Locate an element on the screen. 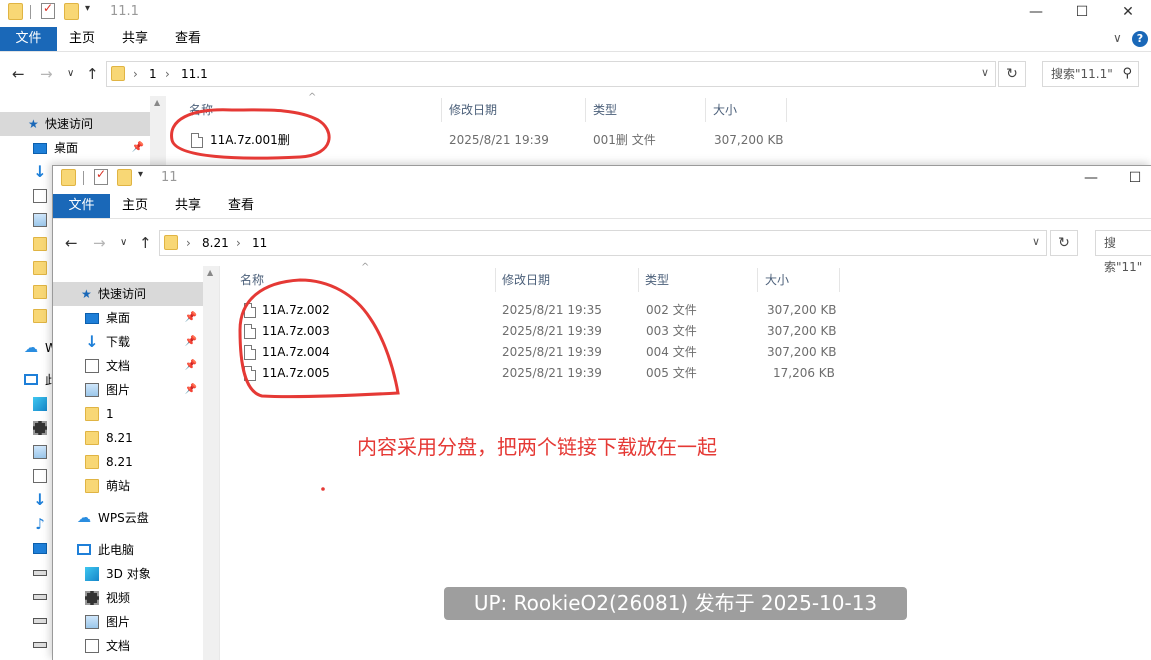  star-icon: ★ is located at coordinates (33, 124).